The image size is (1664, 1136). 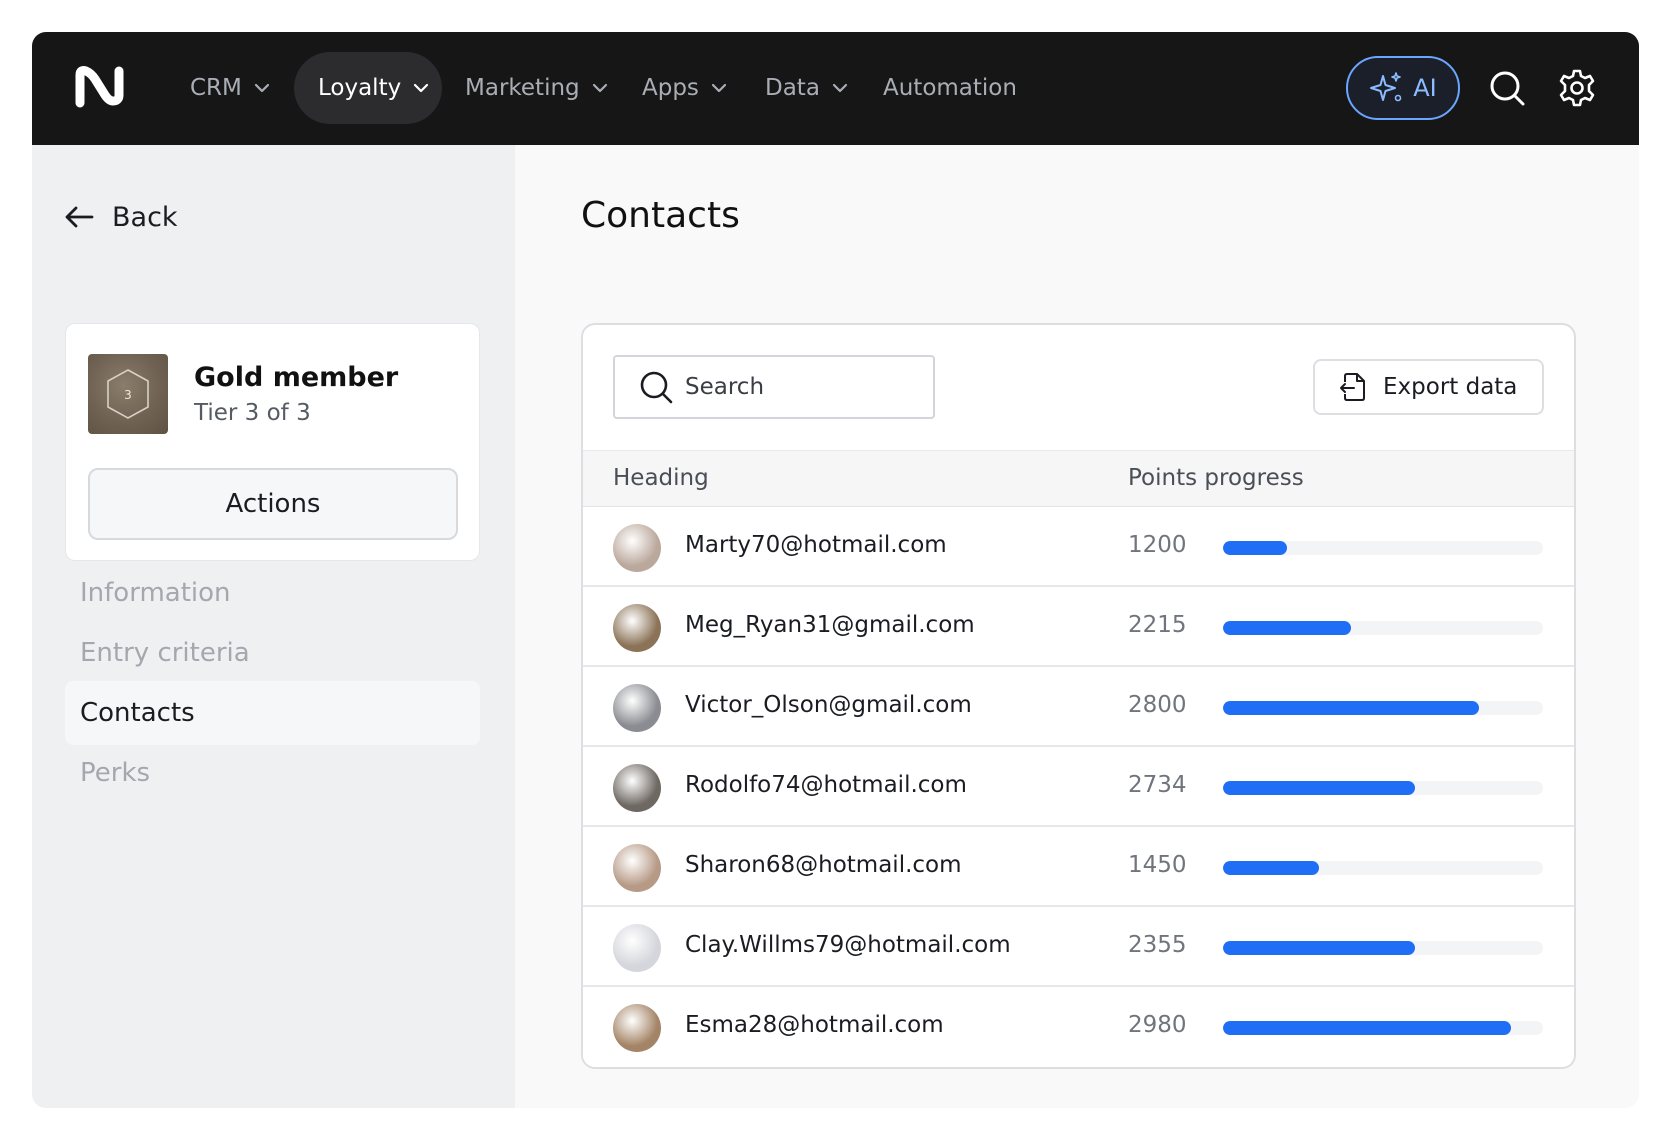 I want to click on sidebar-item-label: Entry criteria, so click(x=165, y=653).